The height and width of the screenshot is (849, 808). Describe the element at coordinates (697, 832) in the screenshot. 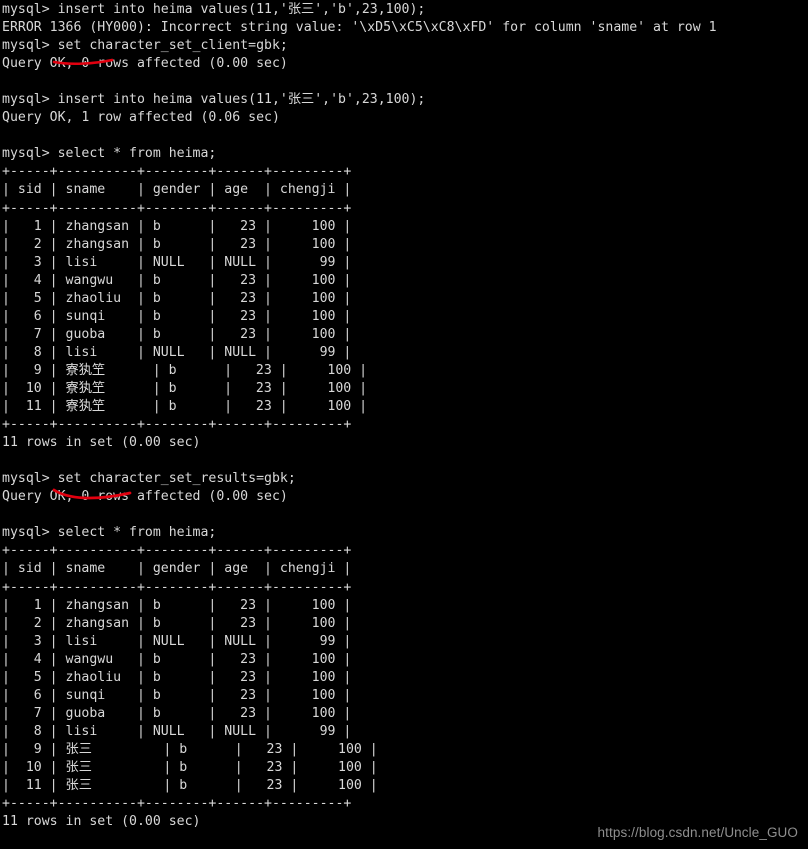

I see `watermark-url: https://blog.csdn.net/Uncle_GUO` at that location.